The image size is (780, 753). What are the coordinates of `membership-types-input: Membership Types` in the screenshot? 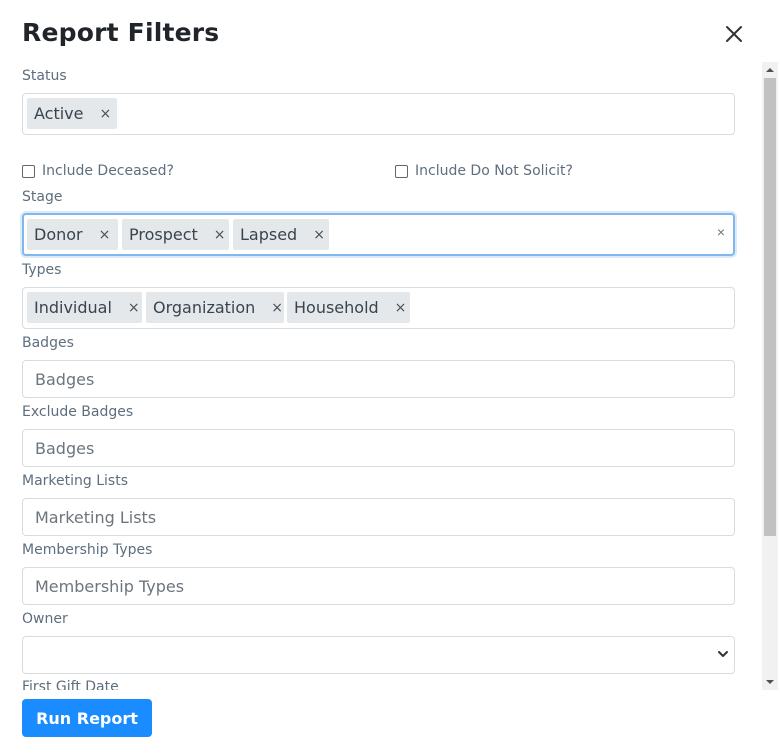 It's located at (378, 586).